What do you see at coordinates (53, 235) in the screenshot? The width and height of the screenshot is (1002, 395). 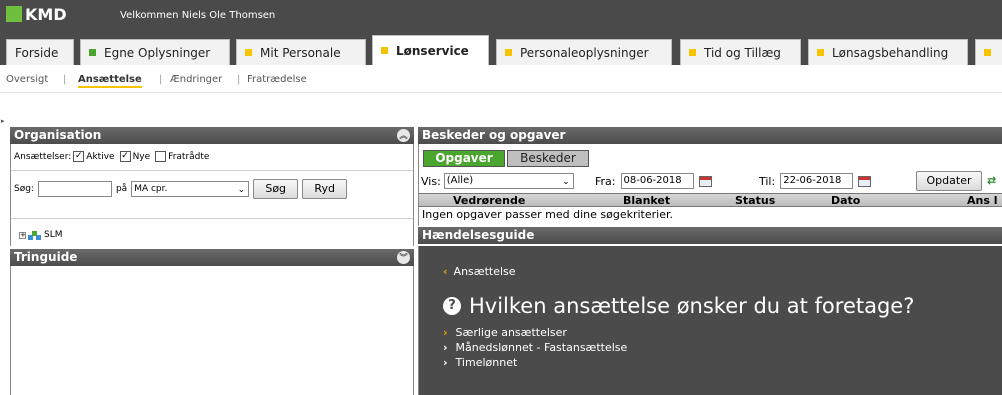 I see `tree-label: SLM` at bounding box center [53, 235].